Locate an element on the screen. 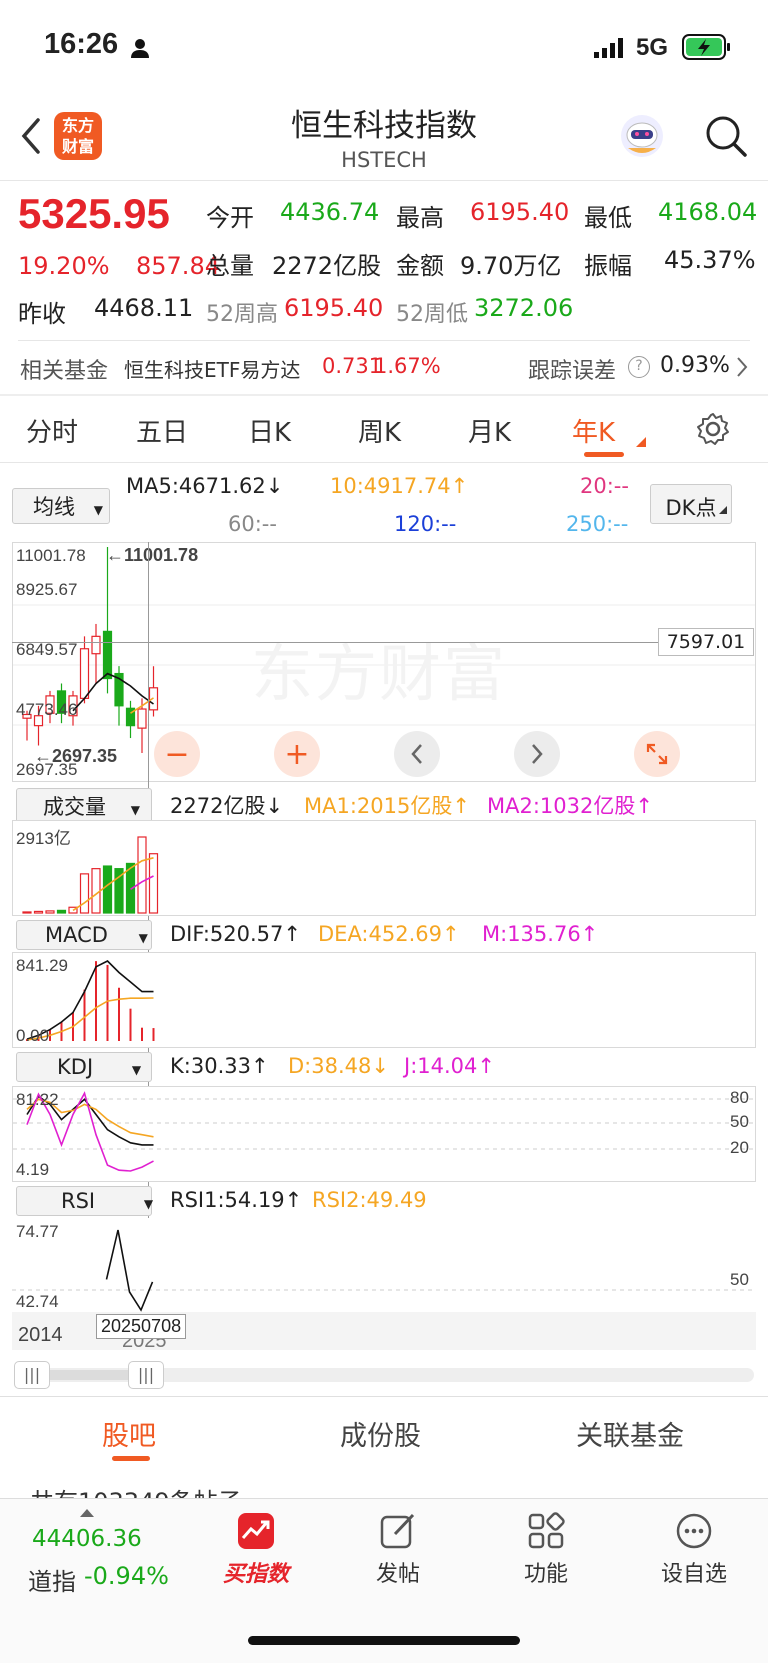 This screenshot has height=1663, width=768. rsi-selector: RSI ▼ is located at coordinates (85, 1201).